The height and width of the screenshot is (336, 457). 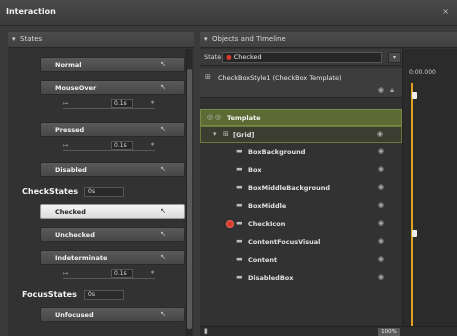 What do you see at coordinates (239, 223) in the screenshot?
I see `path-icon: ▬` at bounding box center [239, 223].